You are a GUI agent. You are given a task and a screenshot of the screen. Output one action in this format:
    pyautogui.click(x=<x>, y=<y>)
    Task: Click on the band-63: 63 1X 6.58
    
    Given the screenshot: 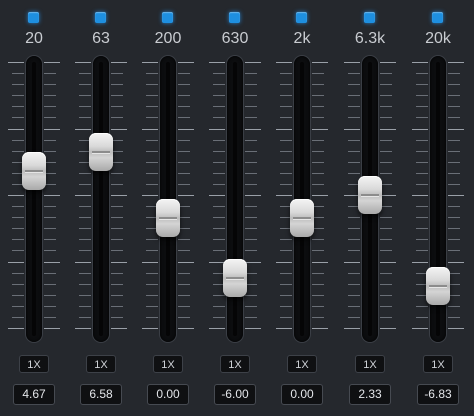 What is the action you would take?
    pyautogui.click(x=101, y=208)
    